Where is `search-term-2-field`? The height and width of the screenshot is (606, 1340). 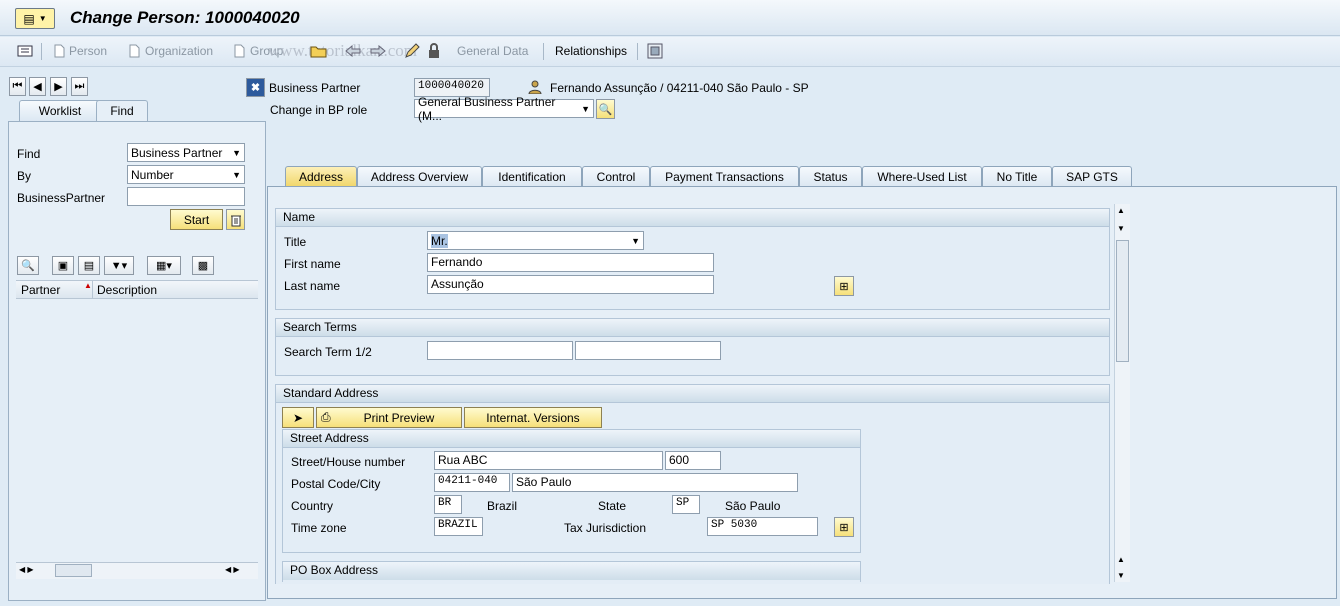 search-term-2-field is located at coordinates (648, 350).